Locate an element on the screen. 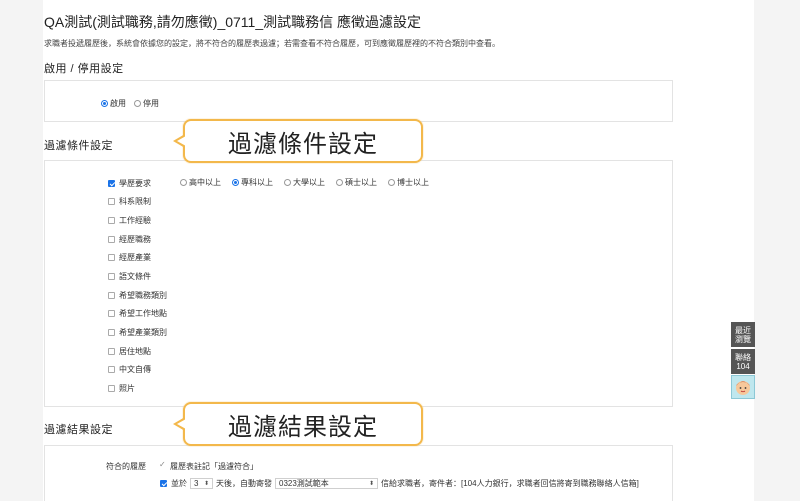  radio-doctor-label: 博士以上 is located at coordinates (413, 182).